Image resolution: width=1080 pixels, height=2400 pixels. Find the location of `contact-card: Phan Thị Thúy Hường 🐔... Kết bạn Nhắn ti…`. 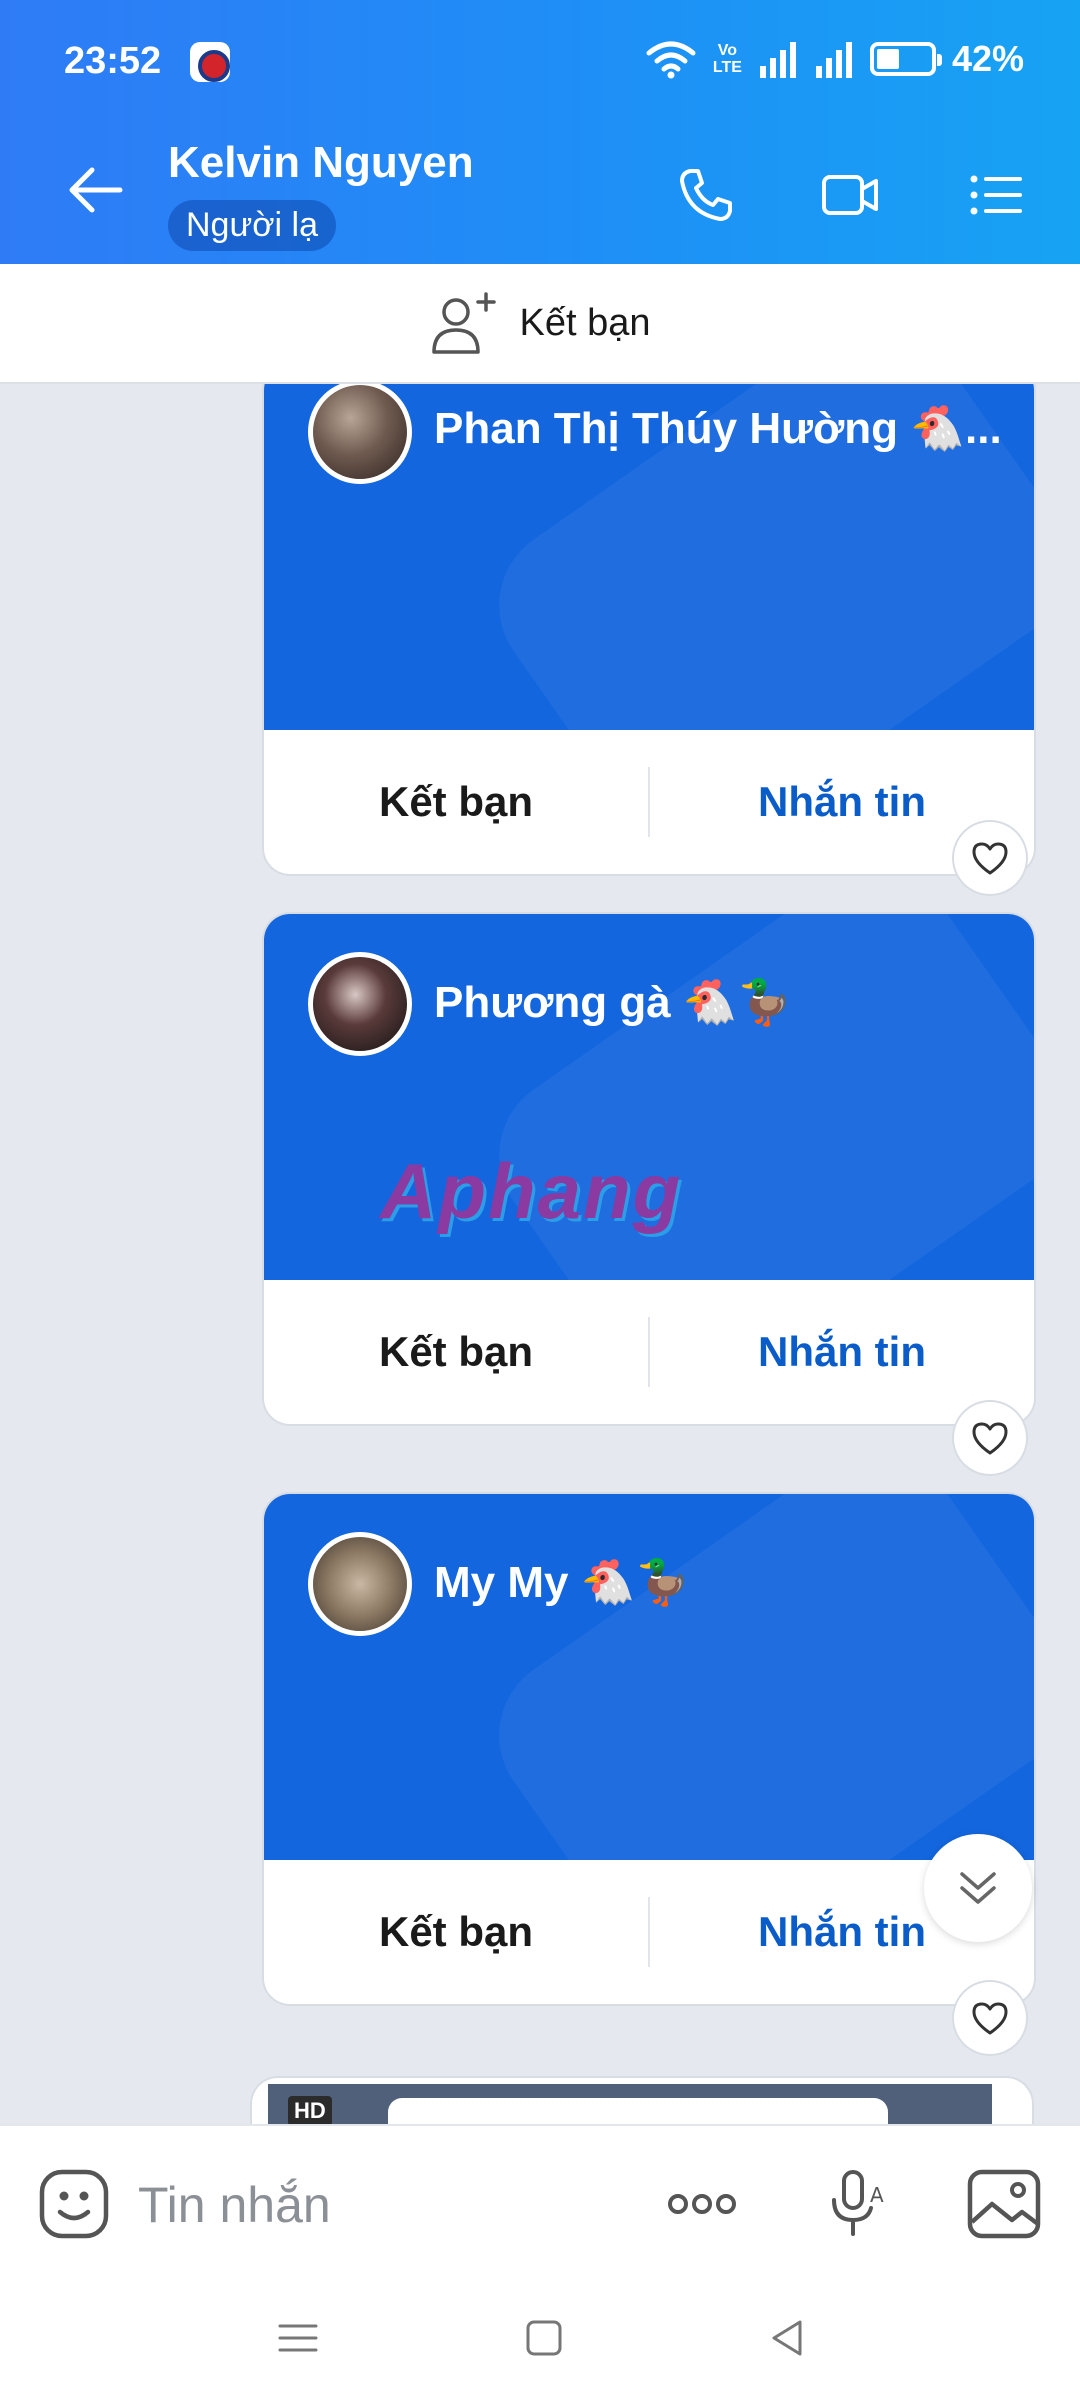

contact-card: Phan Thị Thúy Hường 🐔... Kết bạn Nhắn ti… is located at coordinates (649, 629).